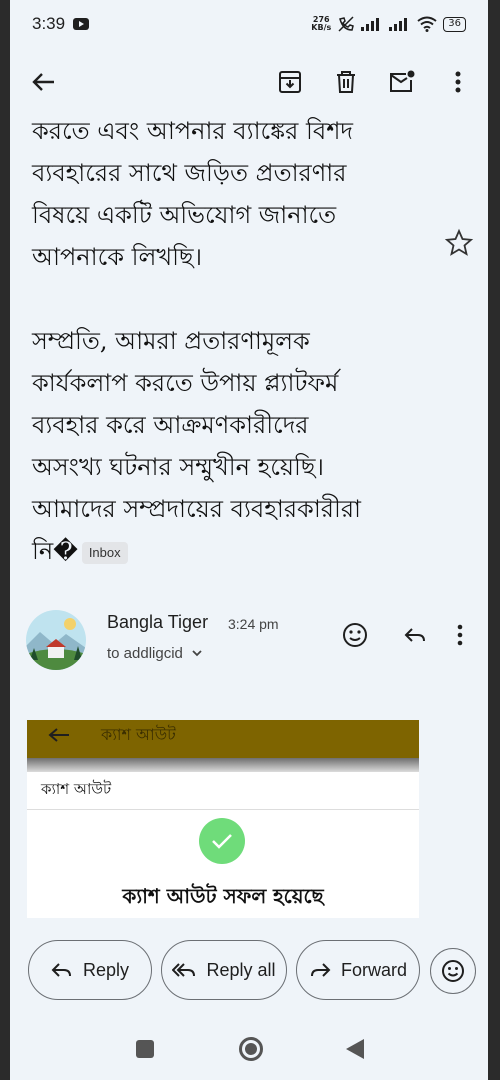 This screenshot has width=500, height=1080. What do you see at coordinates (55, 551) in the screenshot?
I see `body-last-text: নি�` at bounding box center [55, 551].